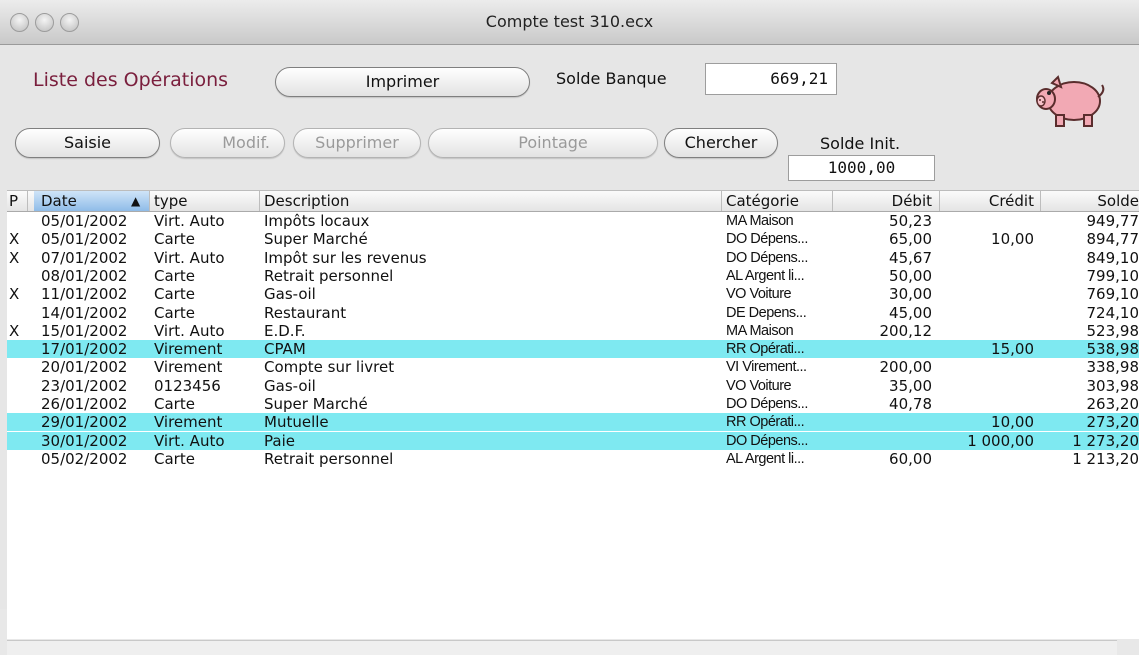  Describe the element at coordinates (1012, 422) in the screenshot. I see `cell-credit: 10,00` at that location.